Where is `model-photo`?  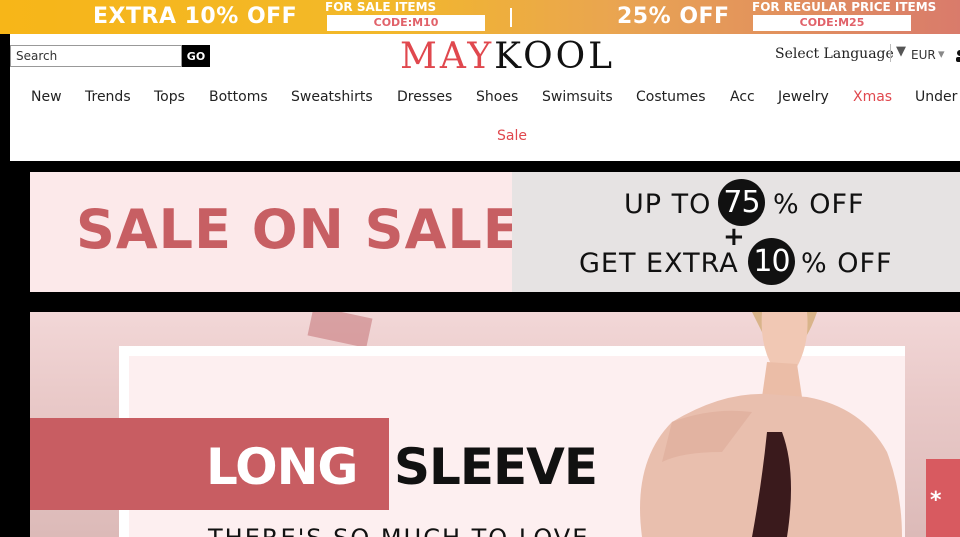 model-photo is located at coordinates (771, 424).